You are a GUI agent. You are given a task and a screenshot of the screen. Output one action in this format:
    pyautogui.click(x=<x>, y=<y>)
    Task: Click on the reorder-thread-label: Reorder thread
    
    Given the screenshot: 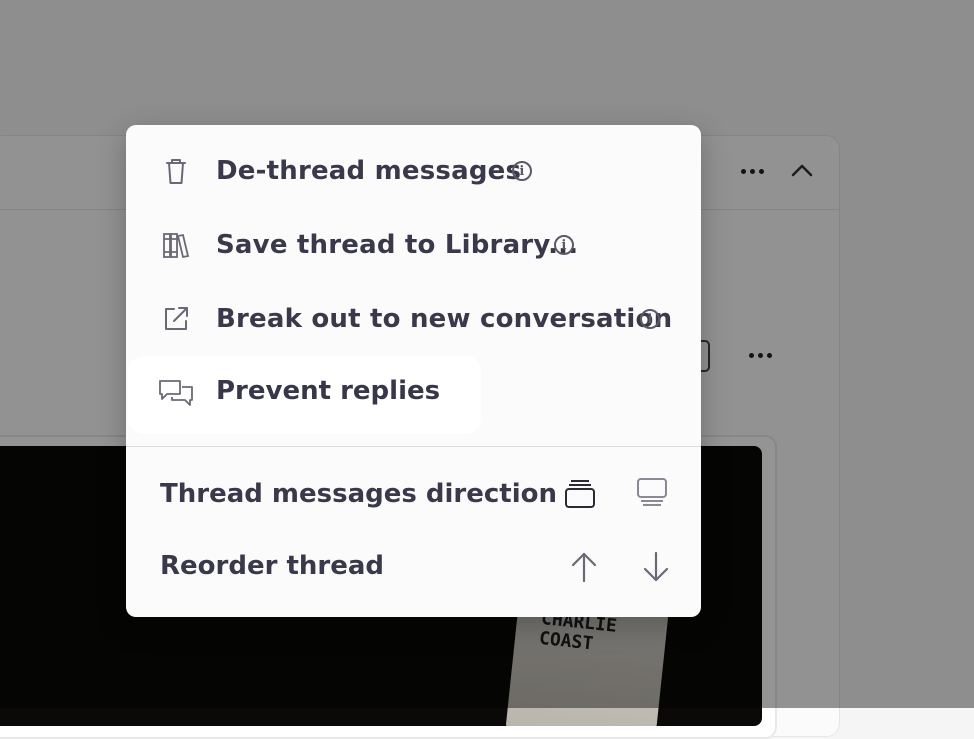 What is the action you would take?
    pyautogui.click(x=272, y=566)
    